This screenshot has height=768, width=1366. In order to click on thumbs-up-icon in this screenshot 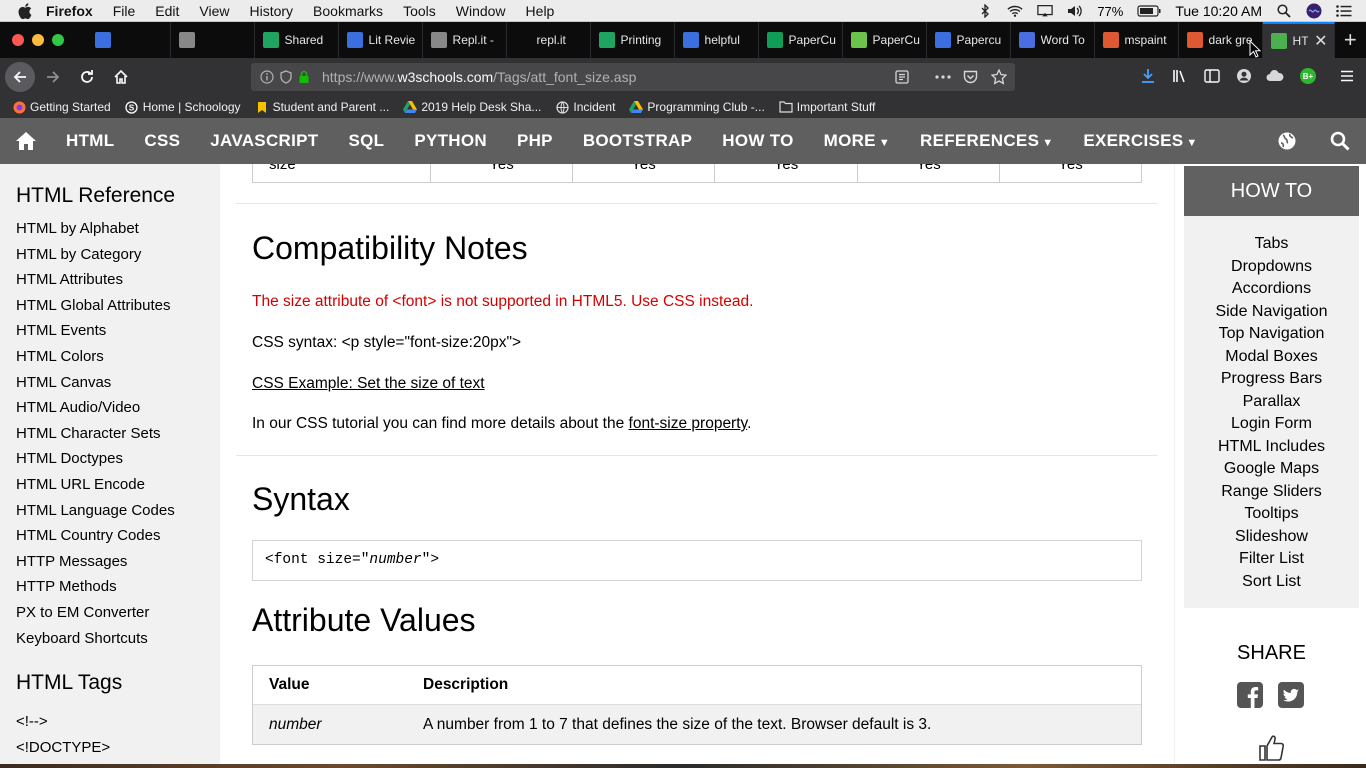, I will do `click(1272, 747)`.